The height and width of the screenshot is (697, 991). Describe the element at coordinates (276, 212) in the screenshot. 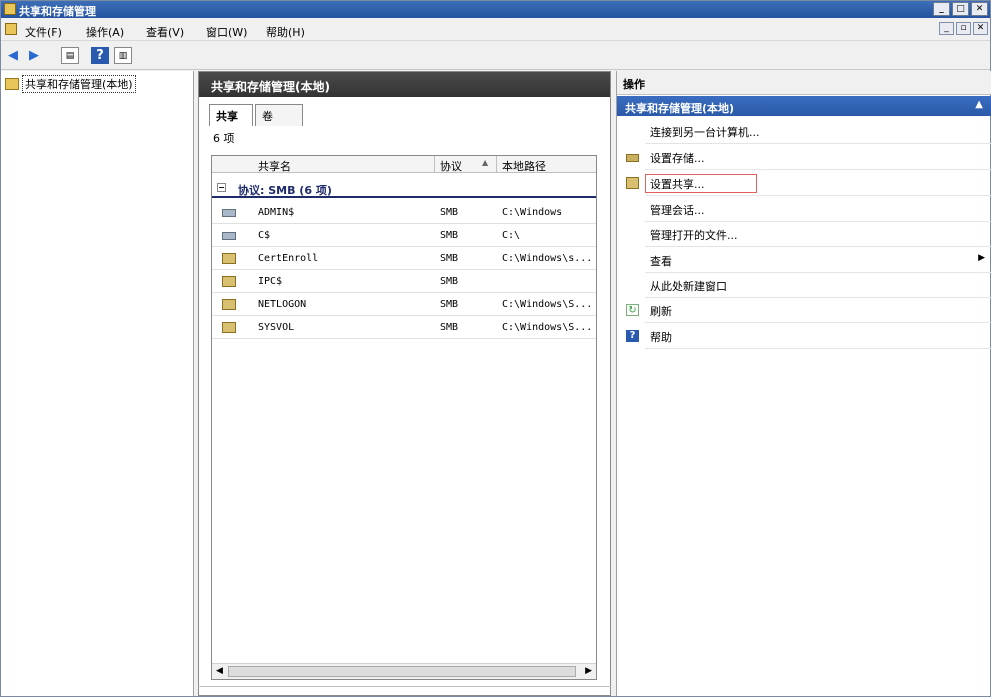

I see `share-name-cell: ADMIN$` at that location.